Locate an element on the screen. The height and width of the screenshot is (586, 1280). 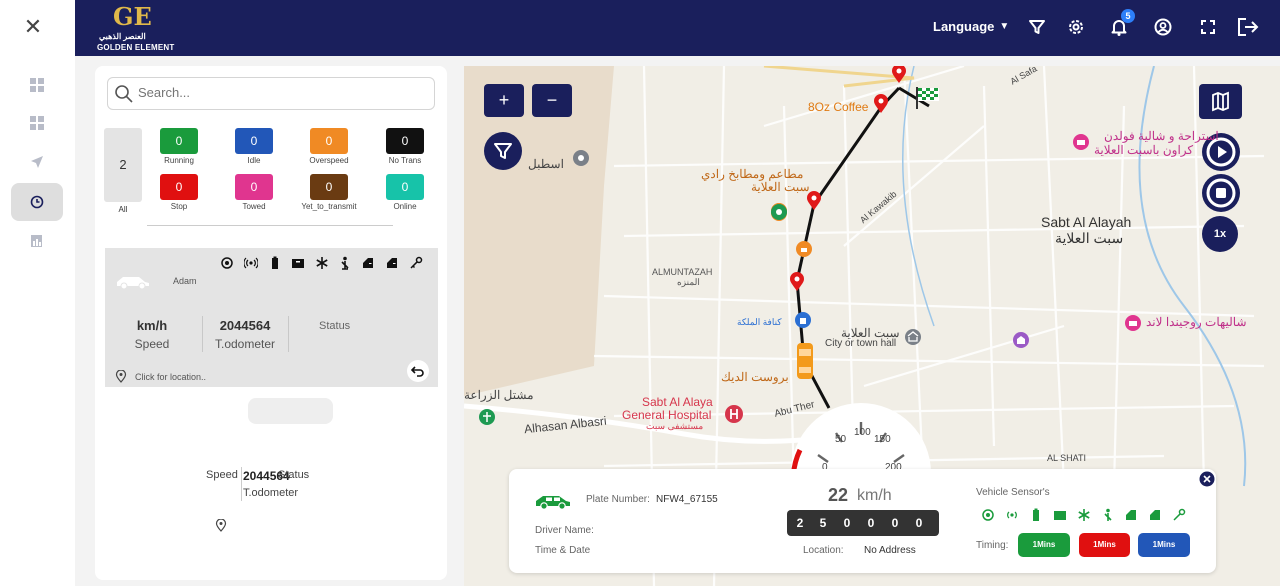
vehicle-marker-icon is located at coordinates (805, 361).